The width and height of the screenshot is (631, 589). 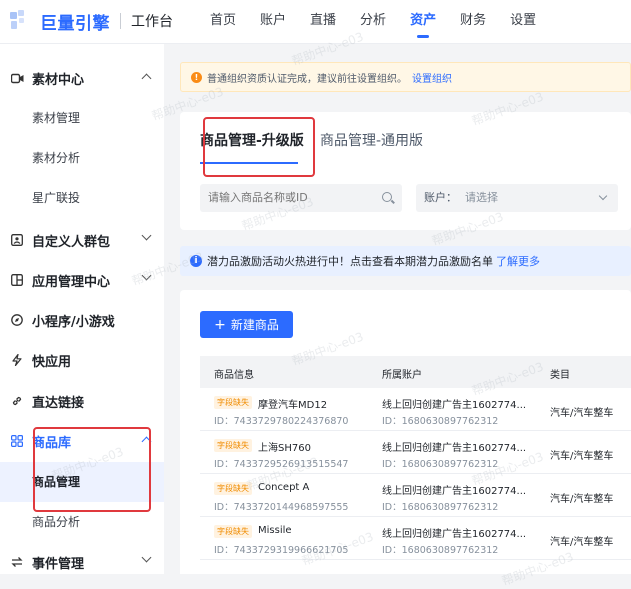 What do you see at coordinates (440, 197) in the screenshot?
I see `account-select-label: 账户：` at bounding box center [440, 197].